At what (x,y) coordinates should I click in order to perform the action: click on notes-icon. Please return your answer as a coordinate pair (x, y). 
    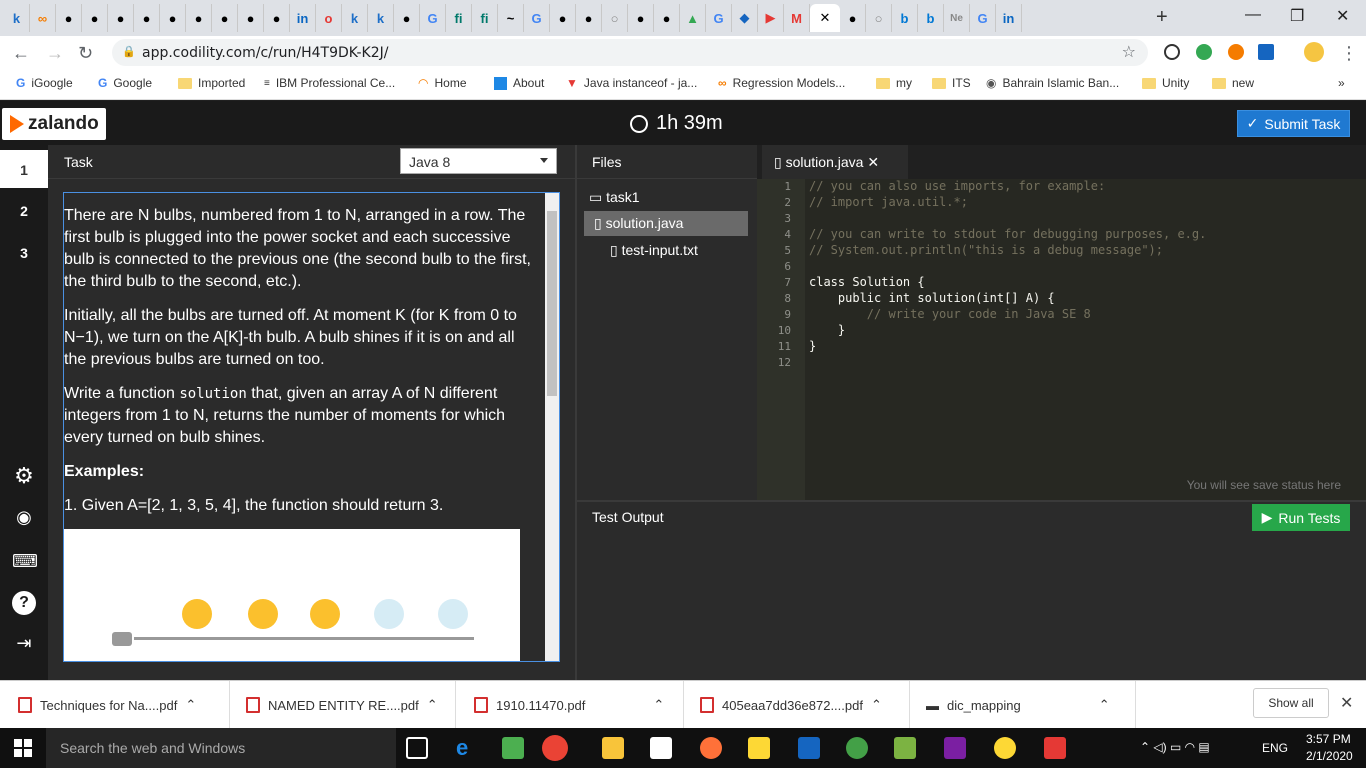
    Looking at the image, I should click on (759, 748).